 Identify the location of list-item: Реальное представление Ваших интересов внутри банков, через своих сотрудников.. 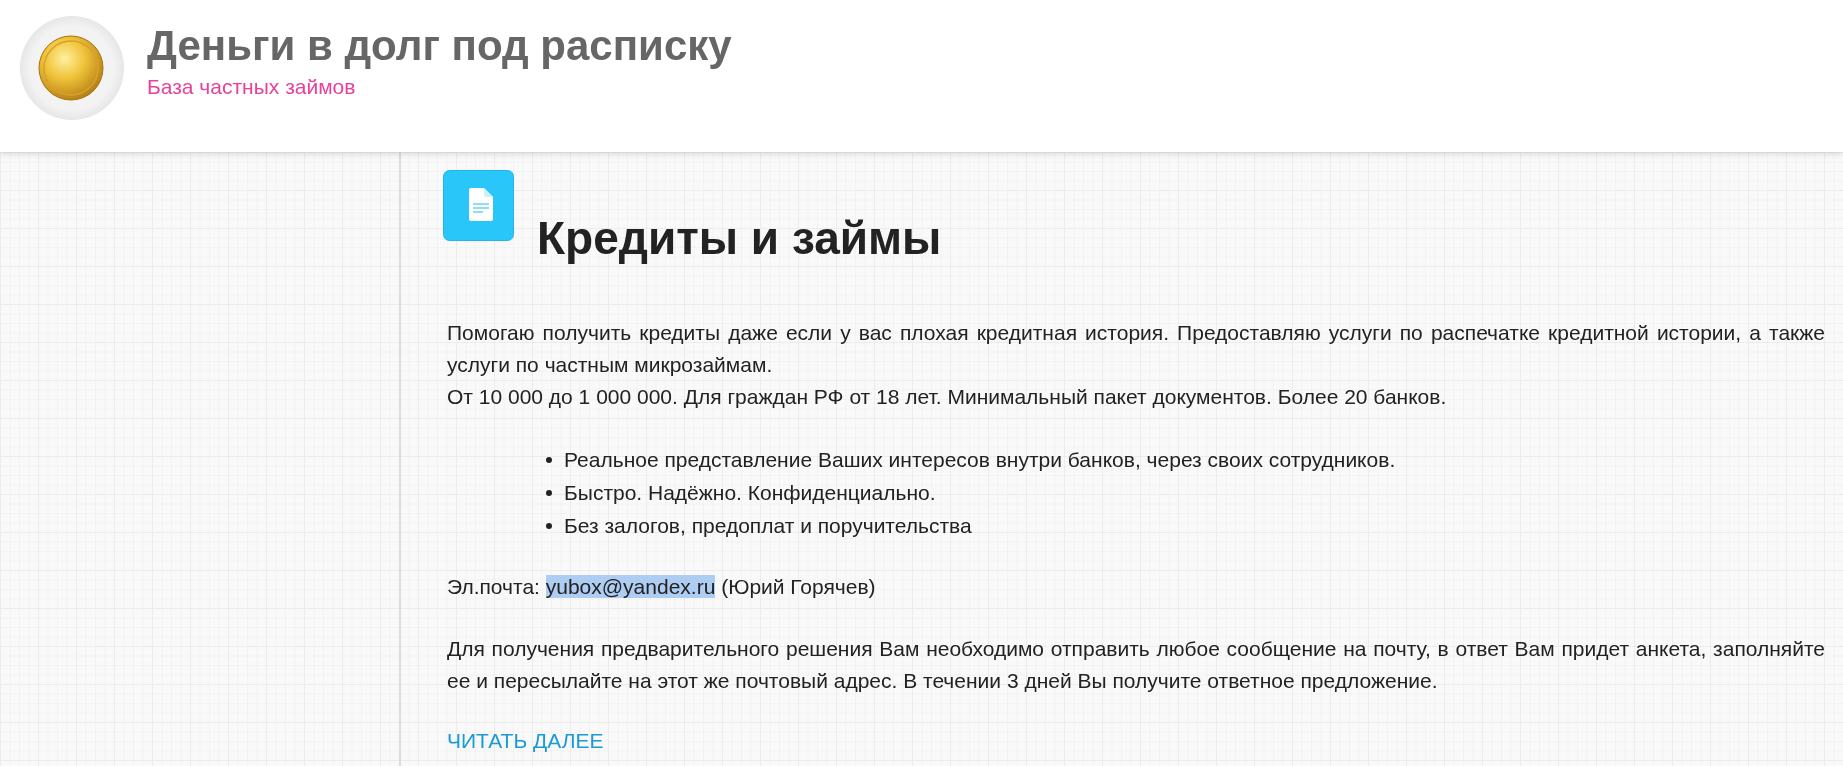
(980, 460).